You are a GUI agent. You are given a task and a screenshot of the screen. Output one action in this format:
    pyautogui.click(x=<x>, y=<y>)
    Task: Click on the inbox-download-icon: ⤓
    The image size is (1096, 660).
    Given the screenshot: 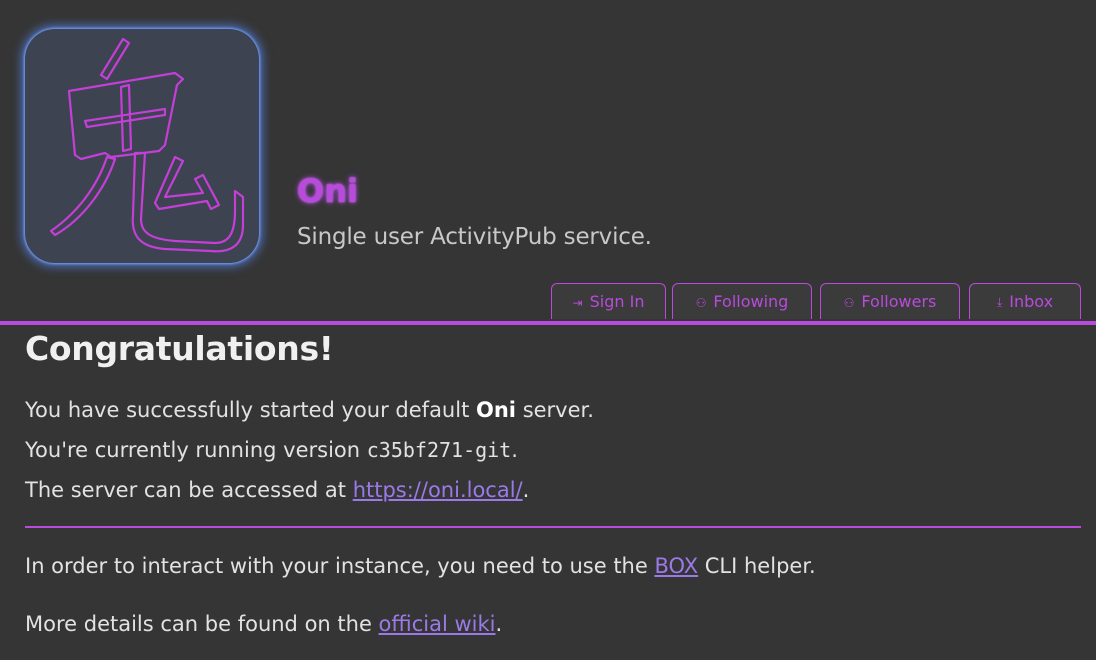 What is the action you would take?
    pyautogui.click(x=999, y=302)
    